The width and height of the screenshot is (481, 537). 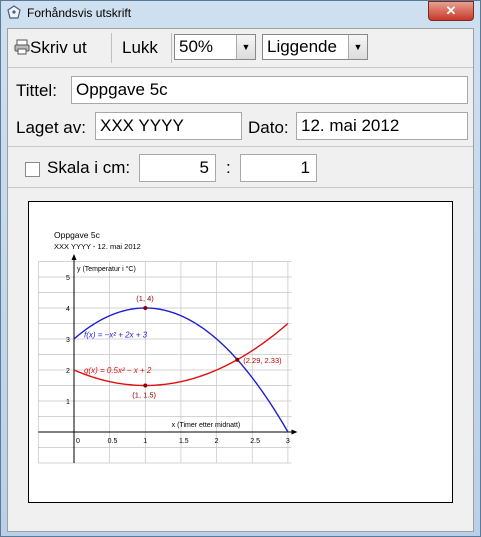 What do you see at coordinates (113, 441) in the screenshot?
I see `x-tick-label: 0.5` at bounding box center [113, 441].